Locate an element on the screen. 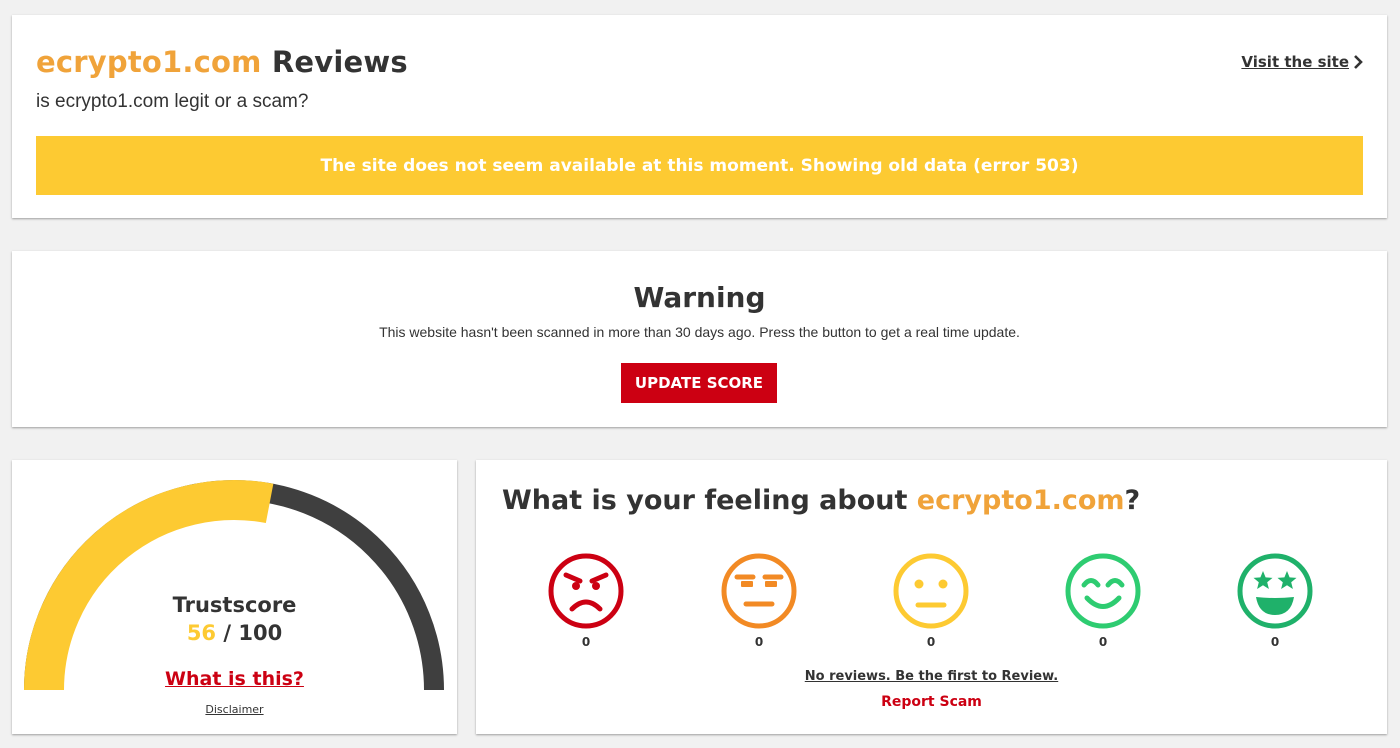 The width and height of the screenshot is (1400, 748). annoyed-count: 0 is located at coordinates (759, 642).